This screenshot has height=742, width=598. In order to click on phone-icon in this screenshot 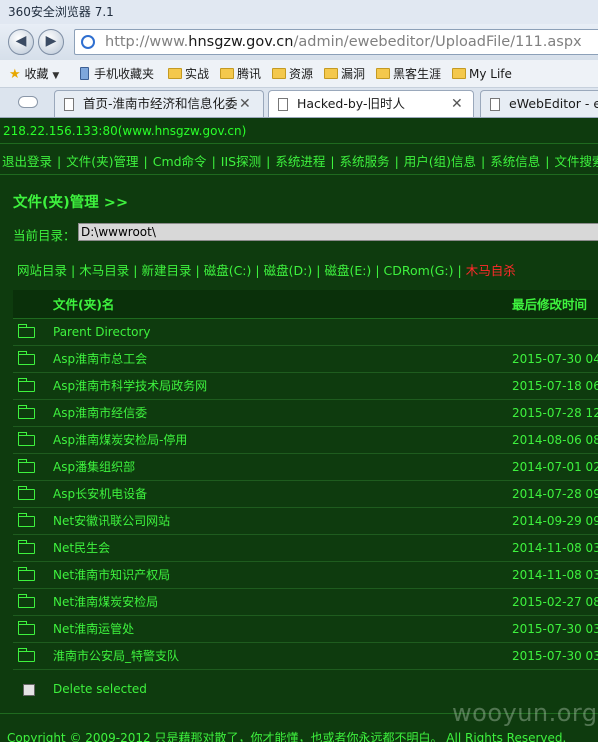, I will do `click(84, 73)`.